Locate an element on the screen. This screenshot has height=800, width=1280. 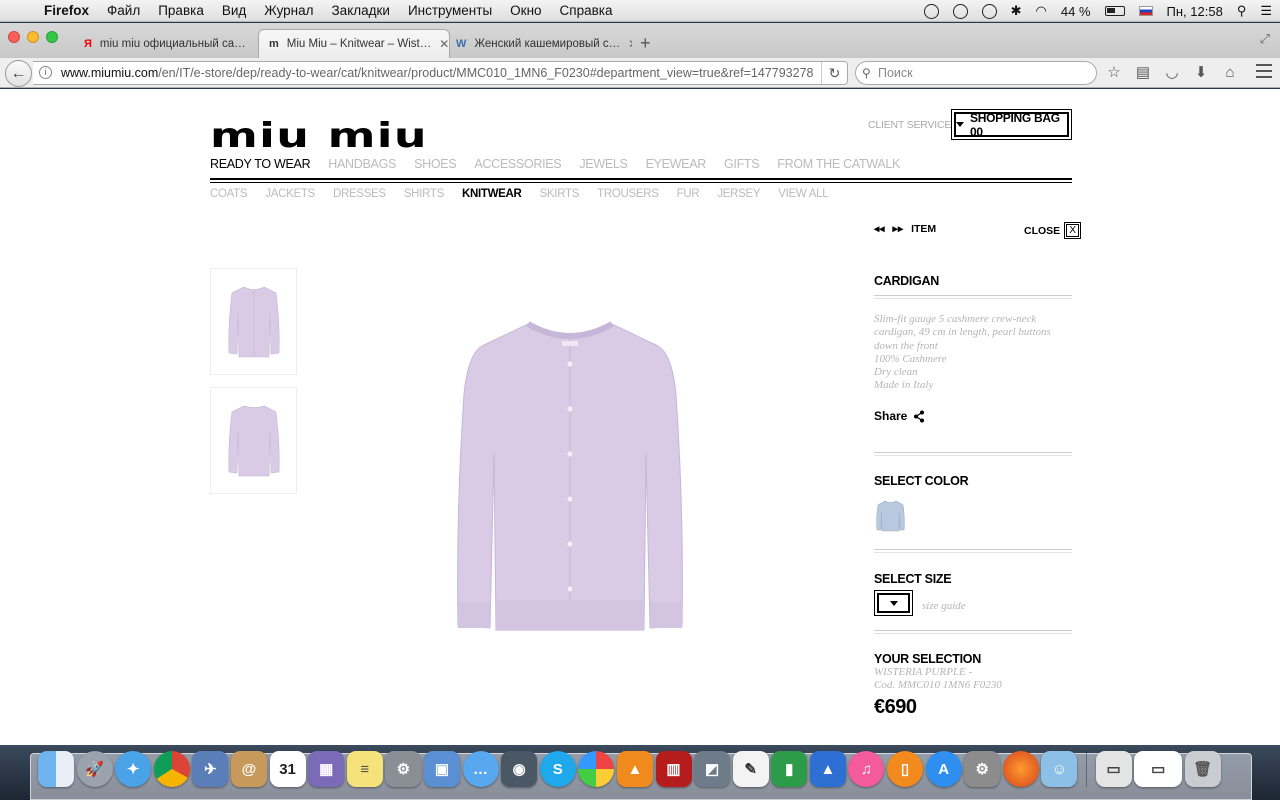
app-store-icon: A is located at coordinates (943, 769).